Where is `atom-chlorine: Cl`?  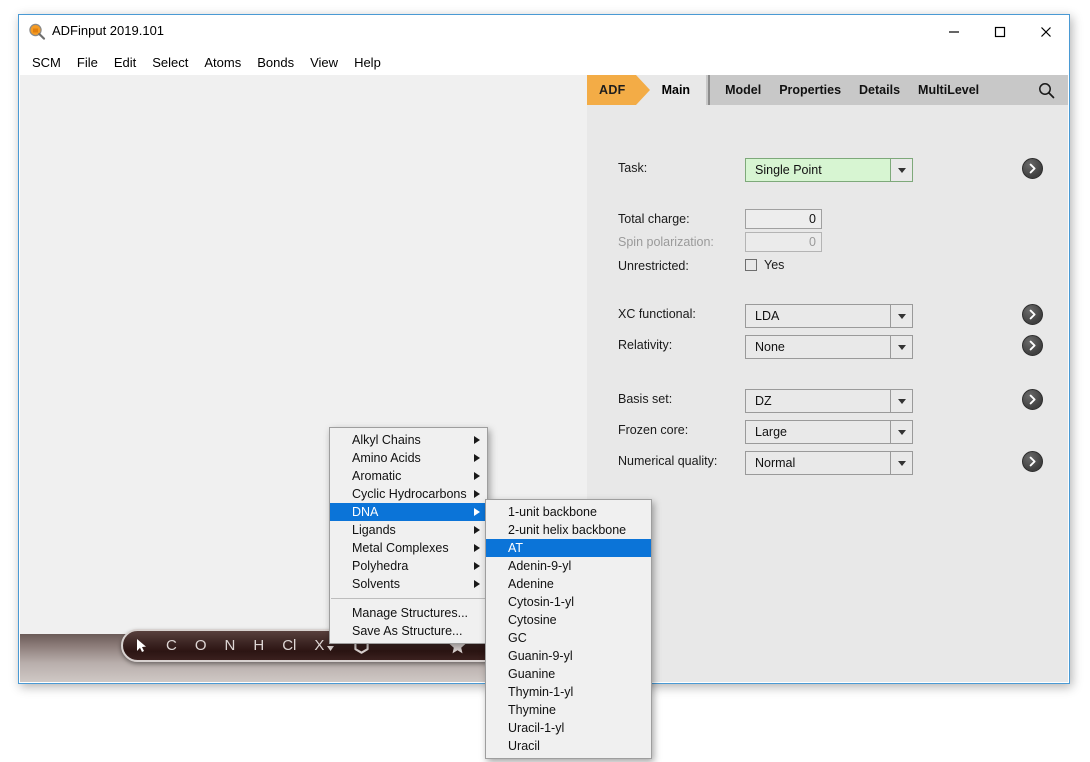 atom-chlorine: Cl is located at coordinates (289, 645).